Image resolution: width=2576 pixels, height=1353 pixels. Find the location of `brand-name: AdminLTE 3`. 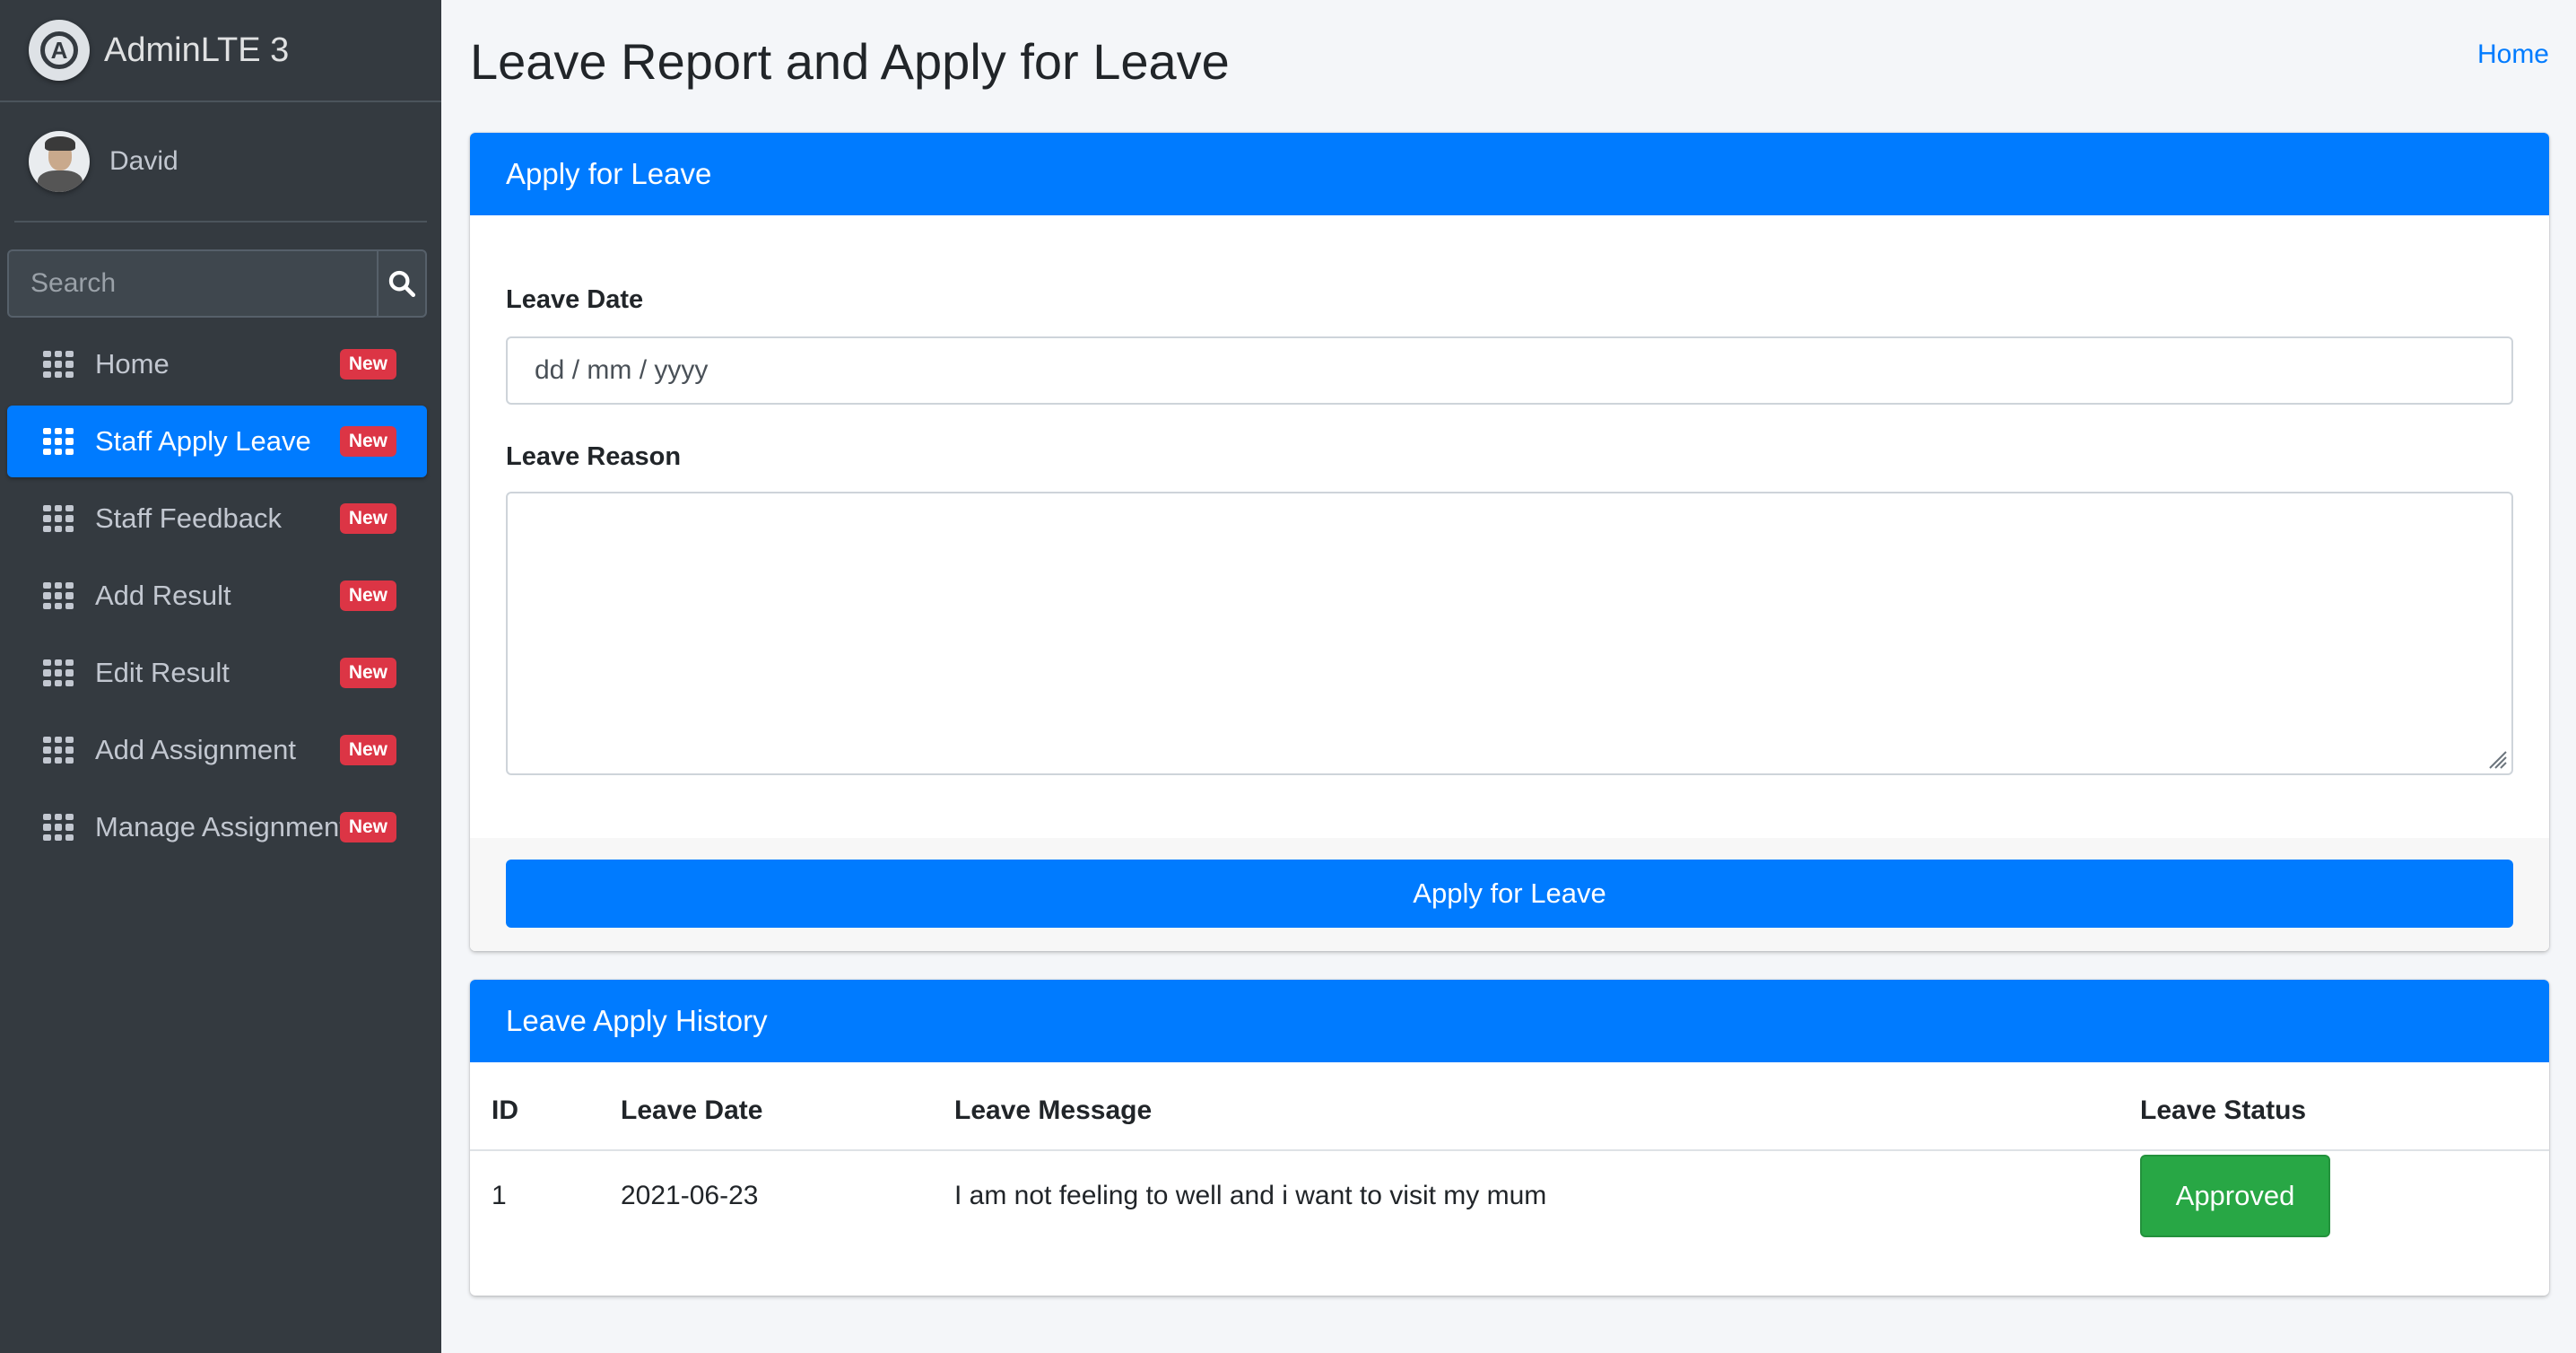

brand-name: AdminLTE 3 is located at coordinates (197, 50).